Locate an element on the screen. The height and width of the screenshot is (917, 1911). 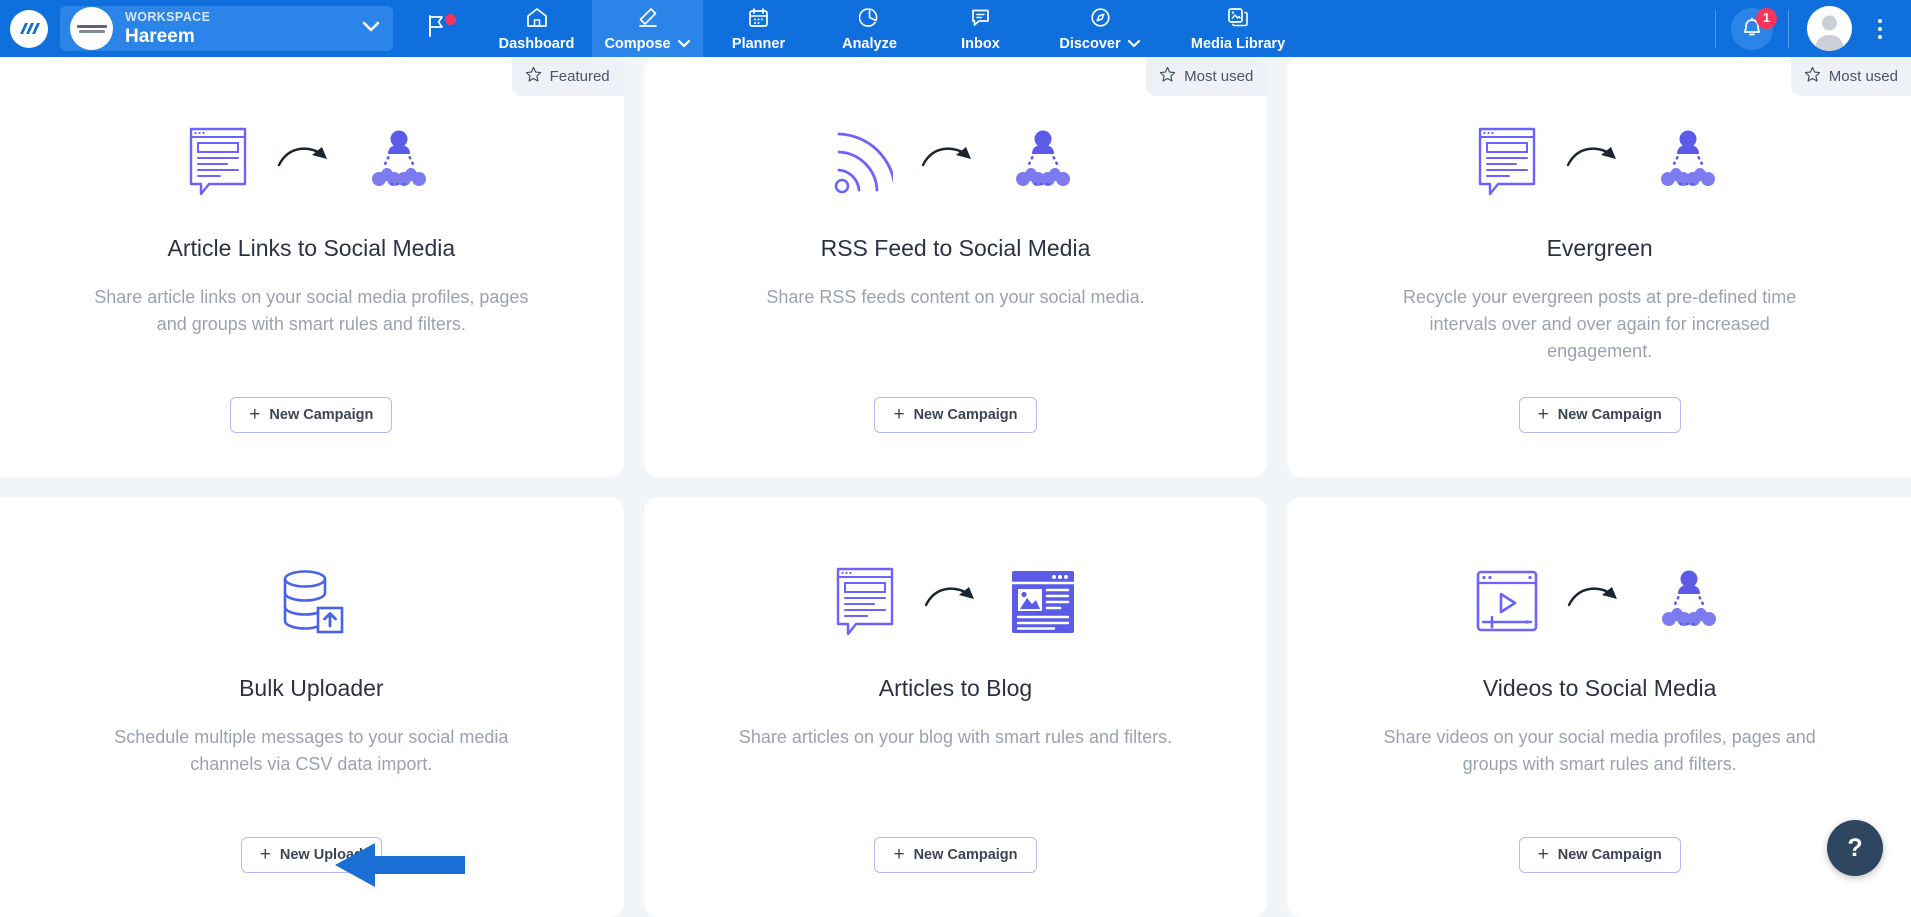
nav-item-compose: Compose is located at coordinates (647, 28).